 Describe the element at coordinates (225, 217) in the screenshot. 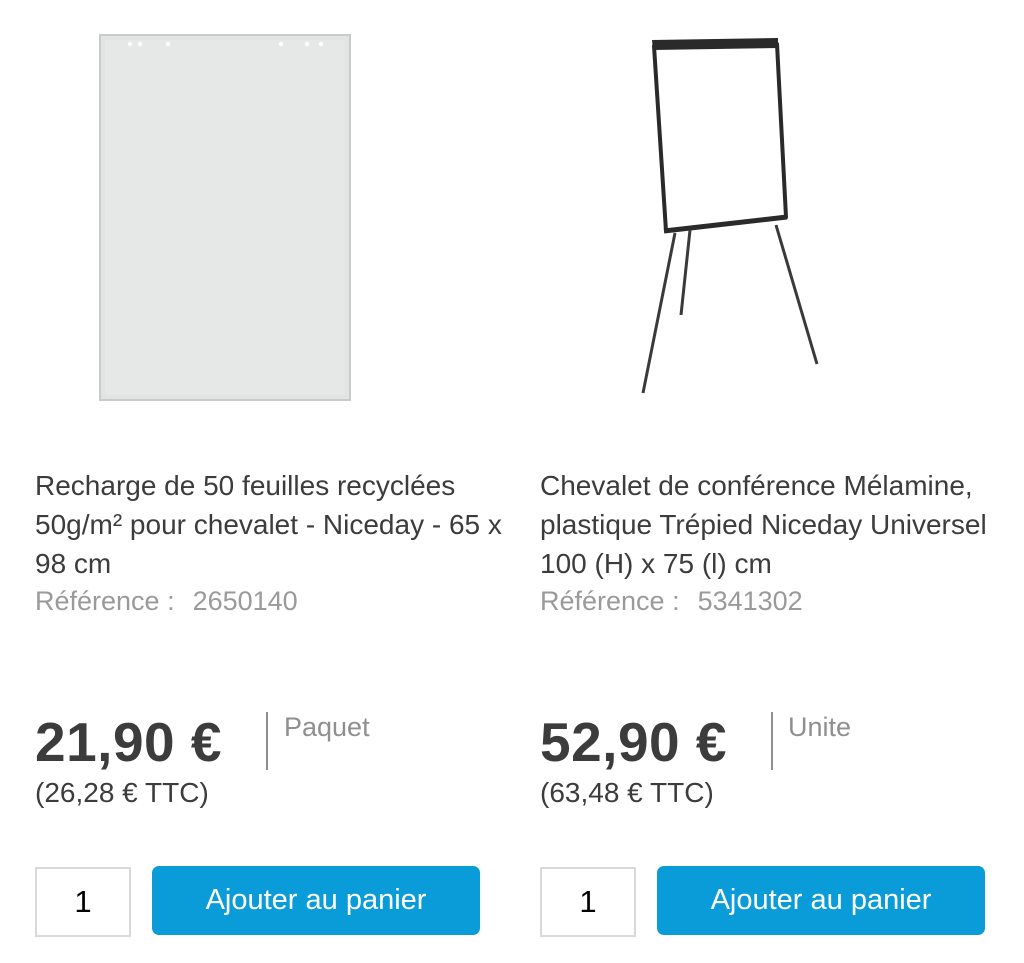

I see `flipchart-paper-pad-icon` at that location.